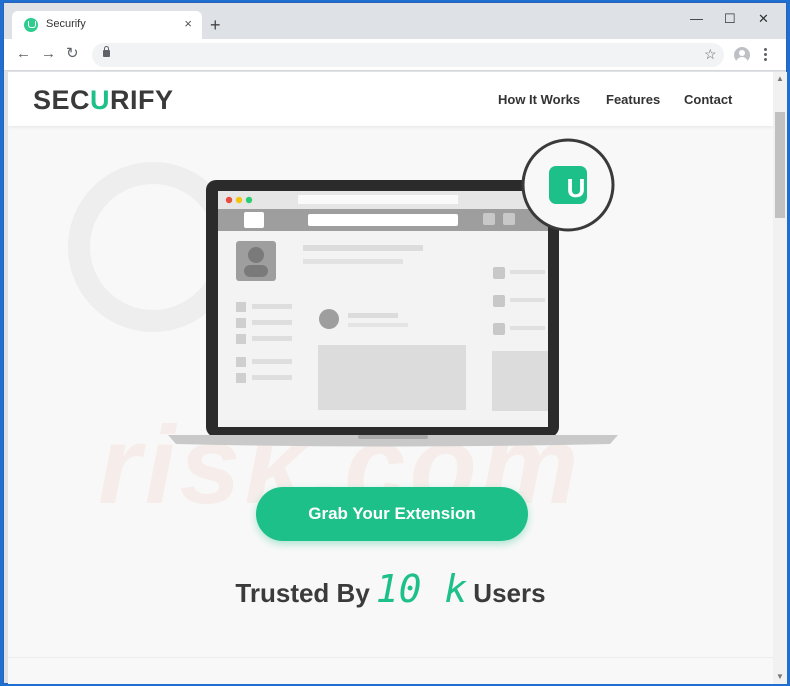  I want to click on menu-dots-icon, so click(765, 55).